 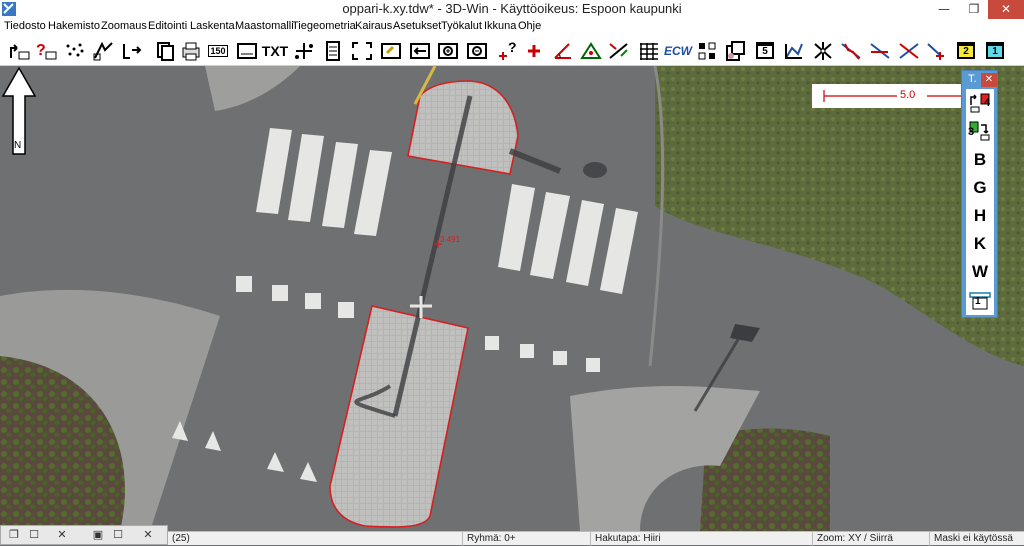 I want to click on layer-h-button: H, so click(x=980, y=216).